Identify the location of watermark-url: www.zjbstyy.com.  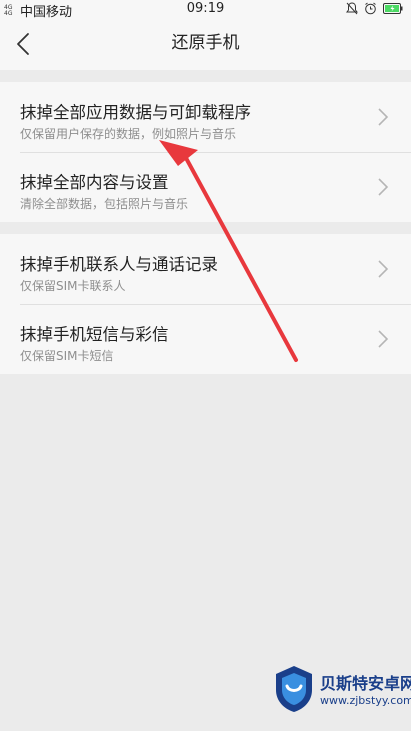
(365, 700).